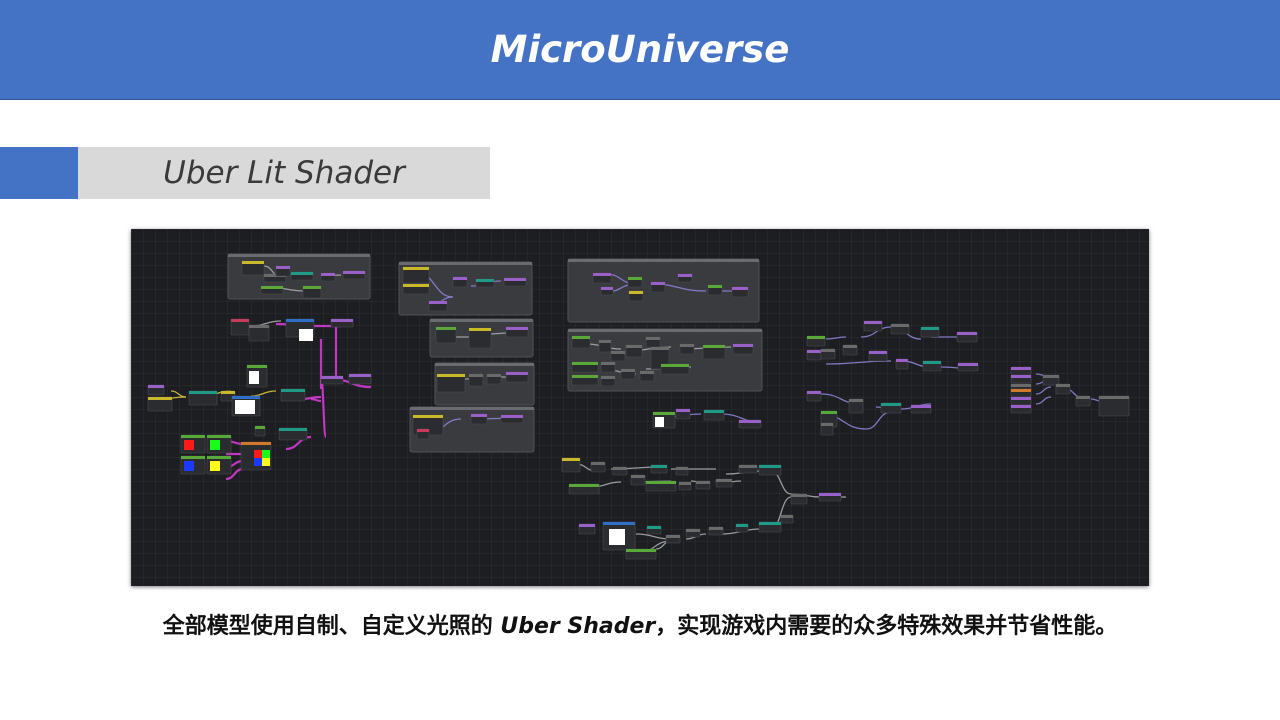 This screenshot has height=720, width=1280. Describe the element at coordinates (886, 626) in the screenshot. I see `caption-suffix: ，实现游戏内需要的众多特殊效果并节省性能。` at that location.